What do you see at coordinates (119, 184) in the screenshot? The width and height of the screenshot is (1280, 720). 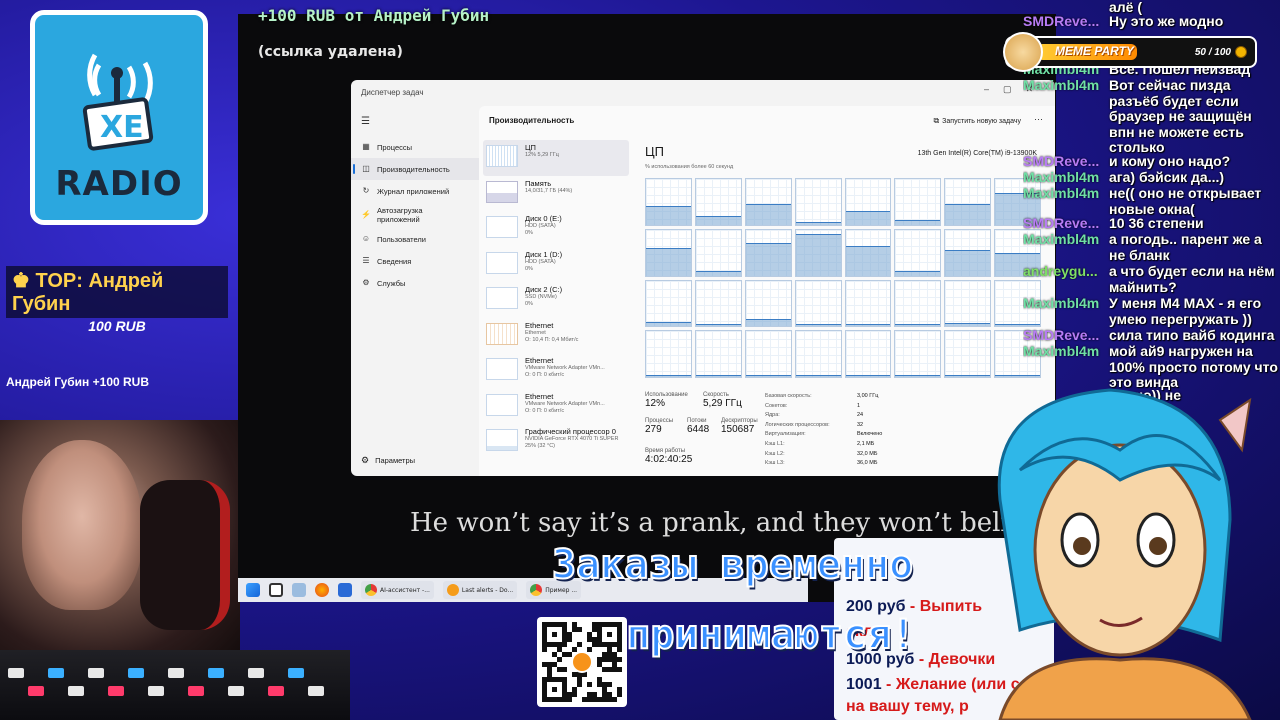 I see `logo-text: RADIO` at bounding box center [119, 184].